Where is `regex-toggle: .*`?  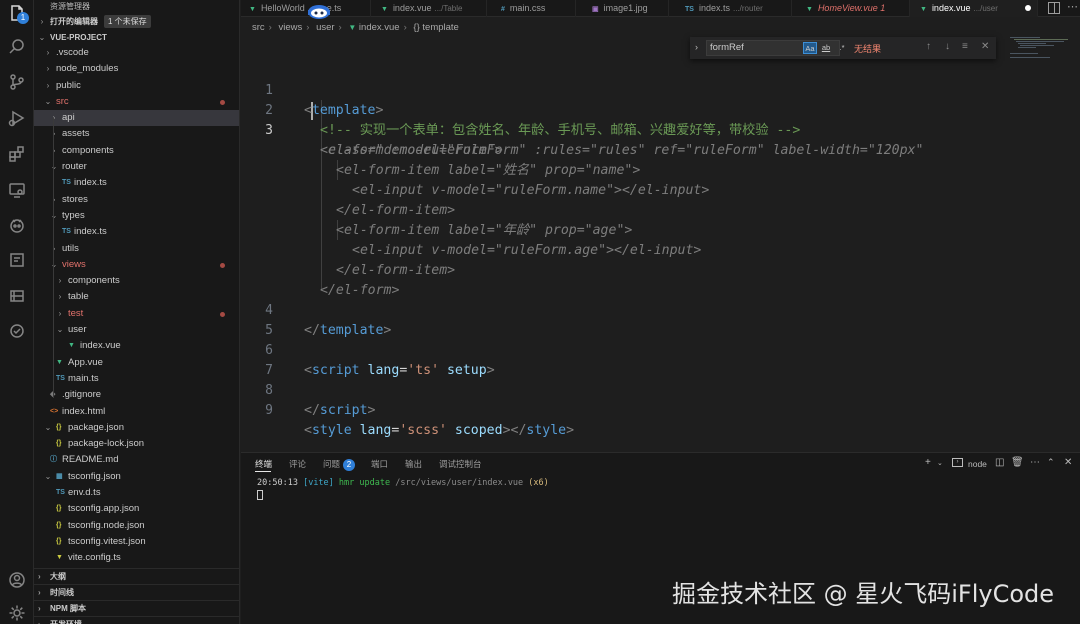
regex-toggle: .* is located at coordinates (842, 48).